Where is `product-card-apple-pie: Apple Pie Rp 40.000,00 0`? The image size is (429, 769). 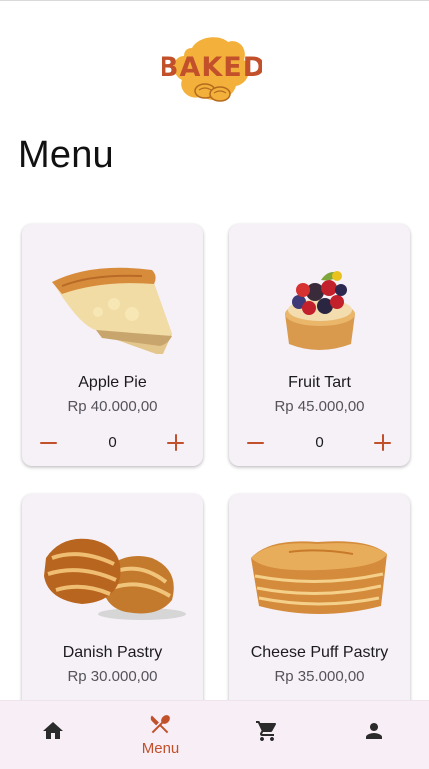
product-card-apple-pie: Apple Pie Rp 40.000,00 0 is located at coordinates (112, 345).